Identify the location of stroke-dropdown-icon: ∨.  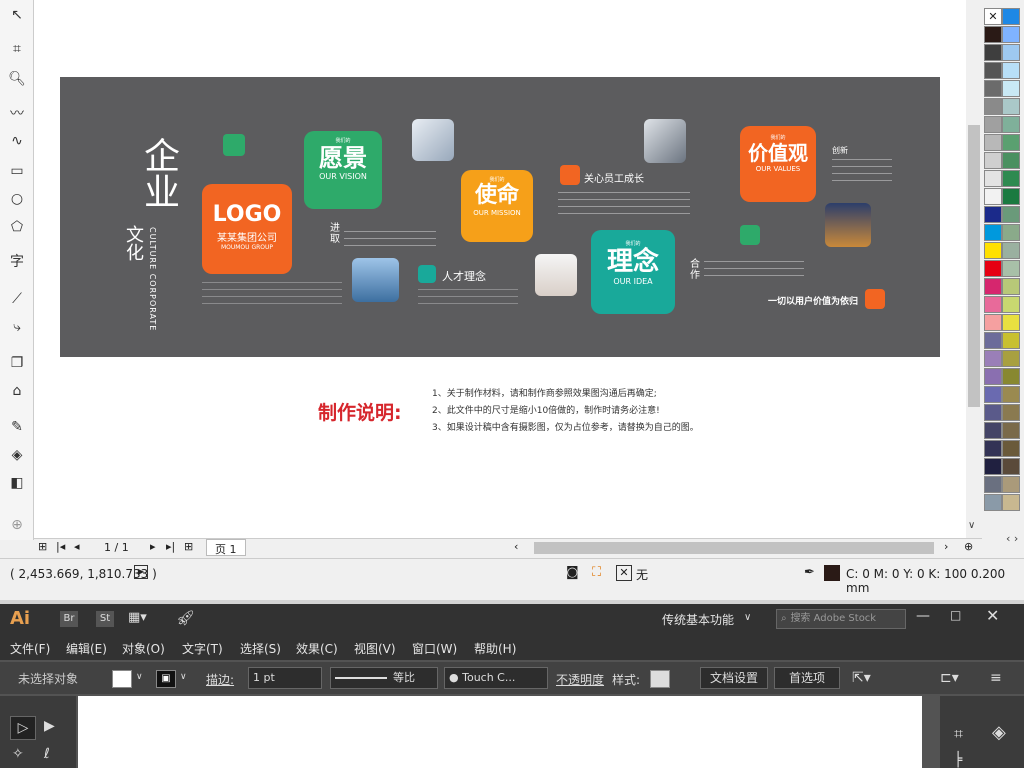
(183, 677).